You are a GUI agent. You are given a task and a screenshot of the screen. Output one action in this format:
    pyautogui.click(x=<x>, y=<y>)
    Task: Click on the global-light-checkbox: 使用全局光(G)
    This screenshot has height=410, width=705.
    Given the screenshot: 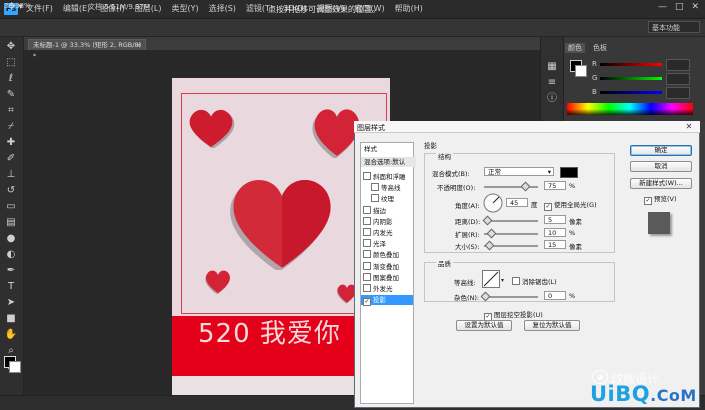 What is the action you would take?
    pyautogui.click(x=569, y=205)
    